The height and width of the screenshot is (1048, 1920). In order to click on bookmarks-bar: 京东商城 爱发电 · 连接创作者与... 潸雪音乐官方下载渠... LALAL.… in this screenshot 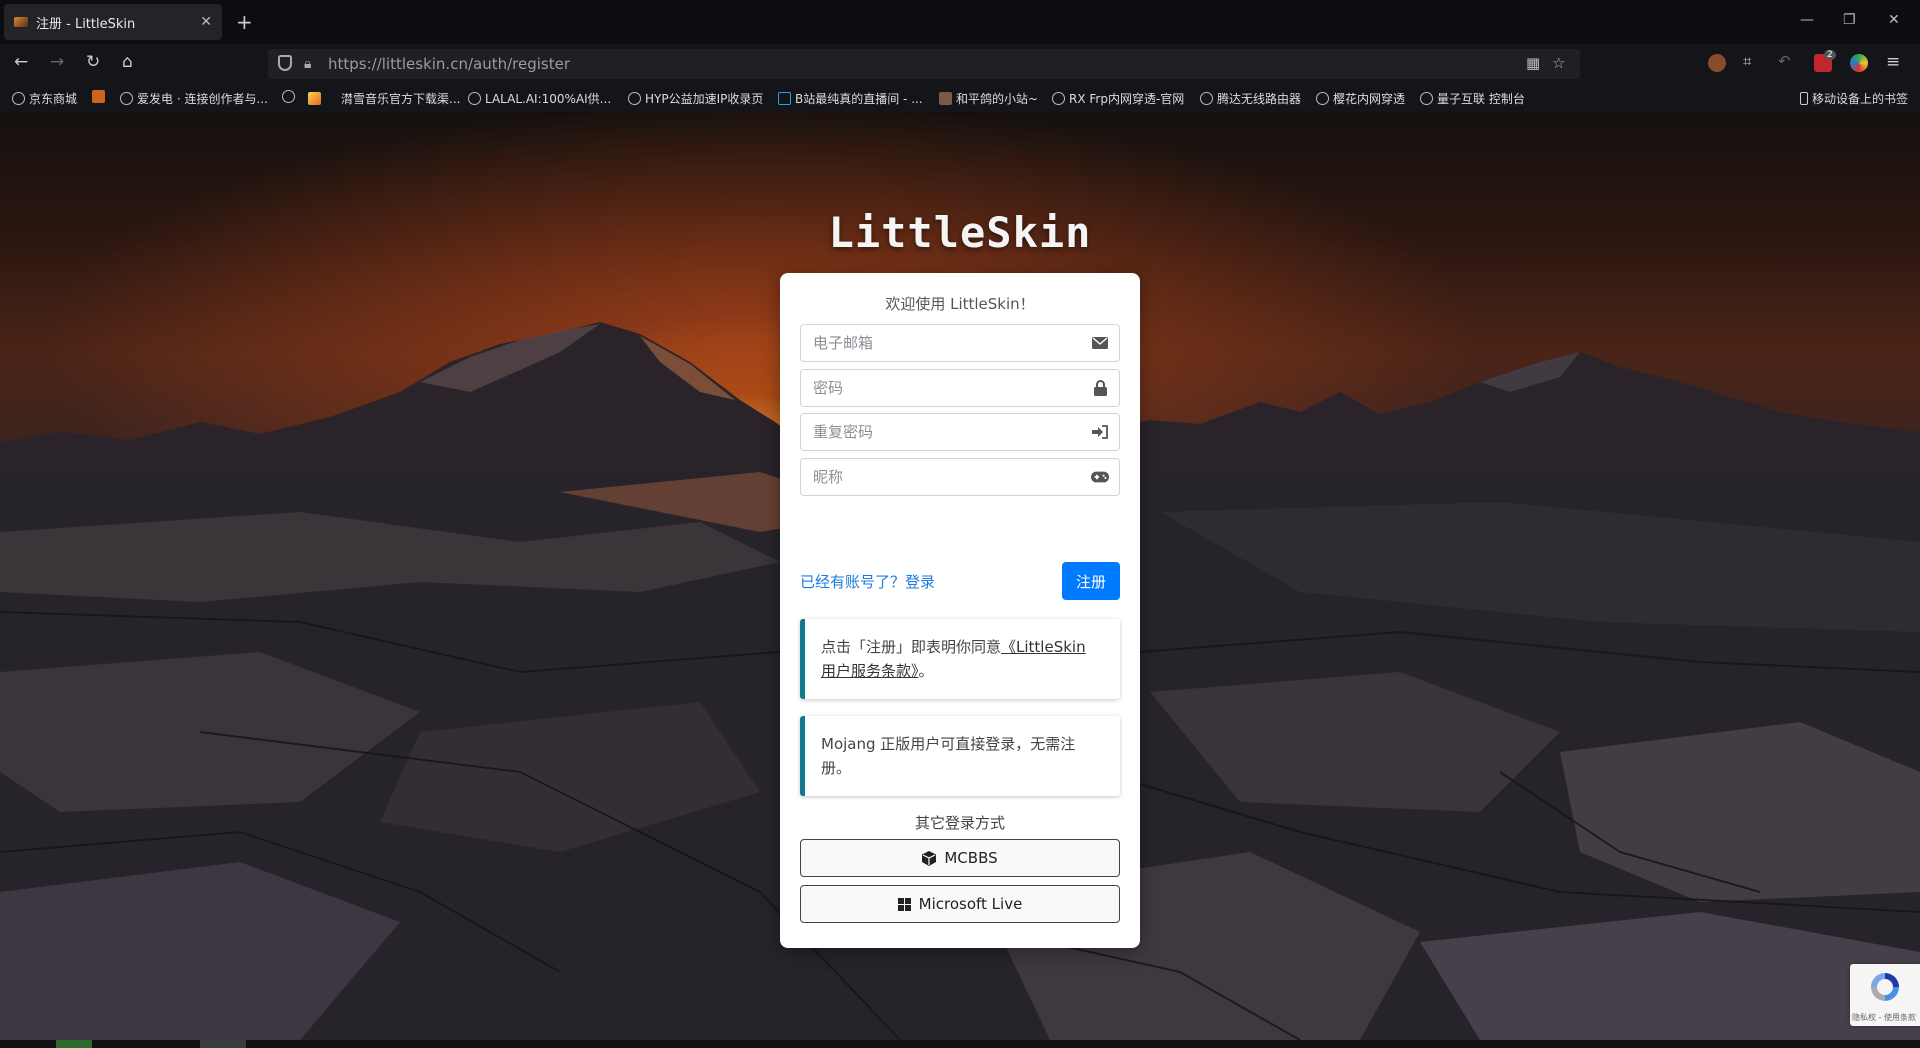, I will do `click(960, 98)`.